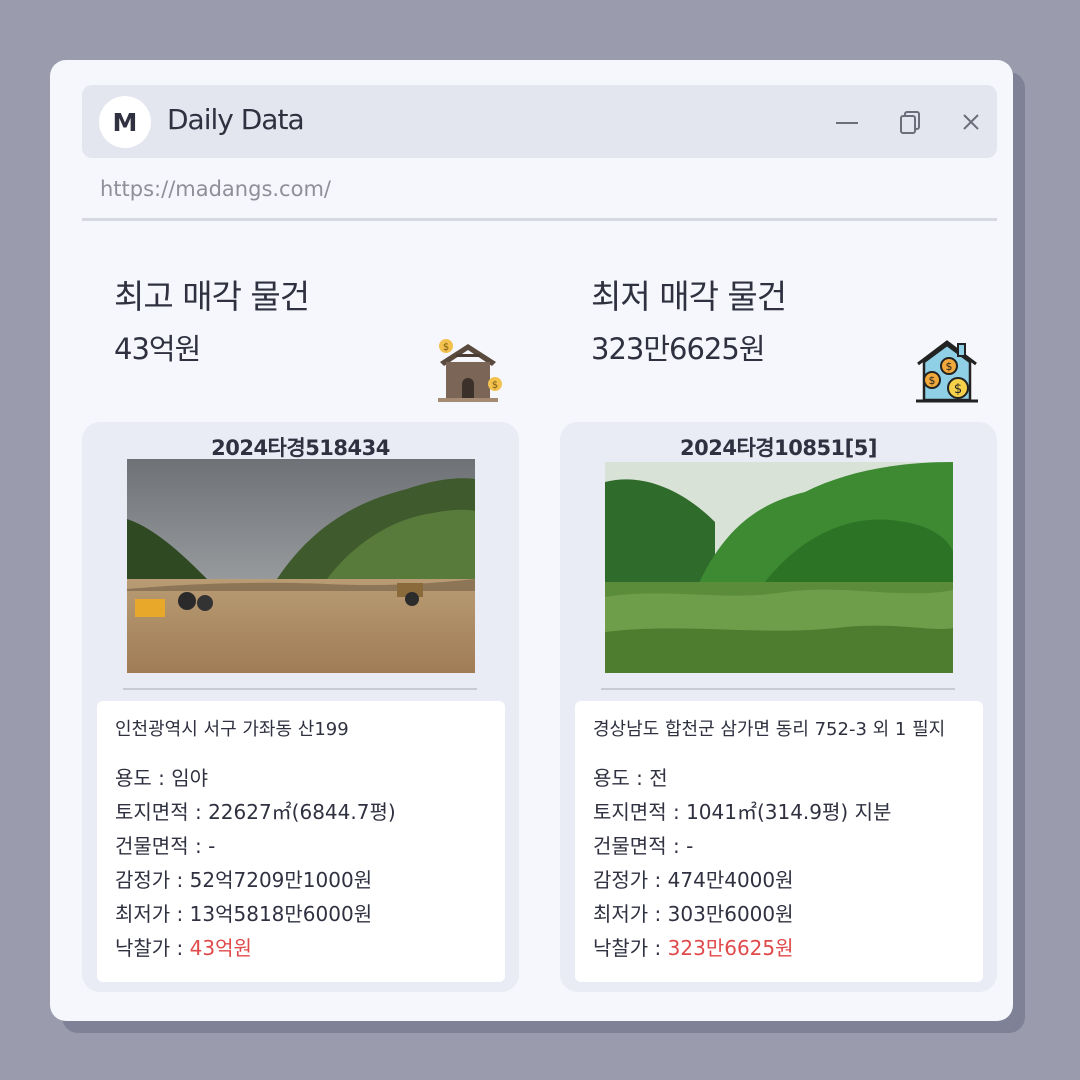  Describe the element at coordinates (678, 349) in the screenshot. I see `lowest-amount: 323만6625원` at that location.